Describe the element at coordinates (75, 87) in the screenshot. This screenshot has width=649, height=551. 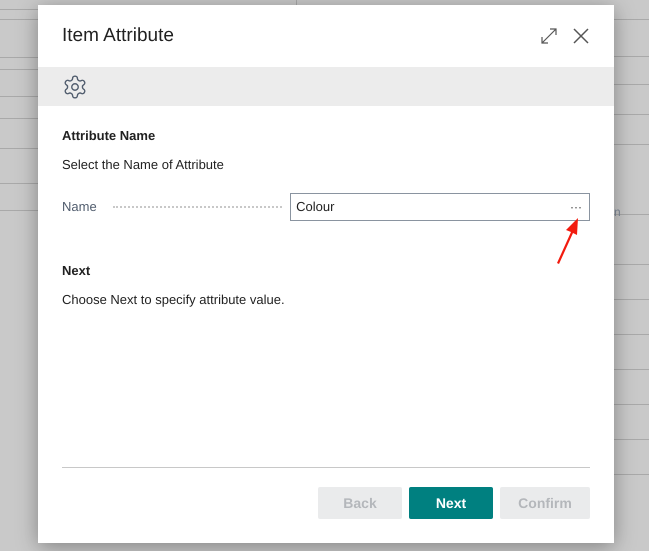
I see `settings-icon` at that location.